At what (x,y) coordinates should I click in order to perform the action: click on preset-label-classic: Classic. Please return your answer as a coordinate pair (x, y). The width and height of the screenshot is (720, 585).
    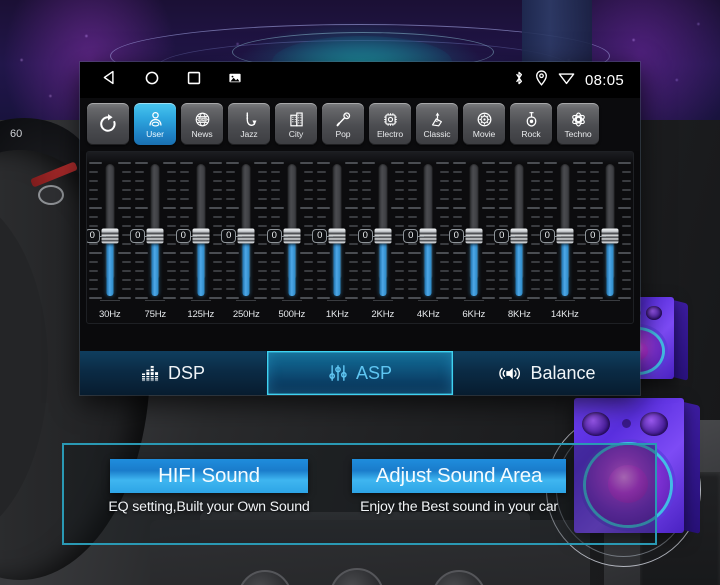
    Looking at the image, I should click on (437, 133).